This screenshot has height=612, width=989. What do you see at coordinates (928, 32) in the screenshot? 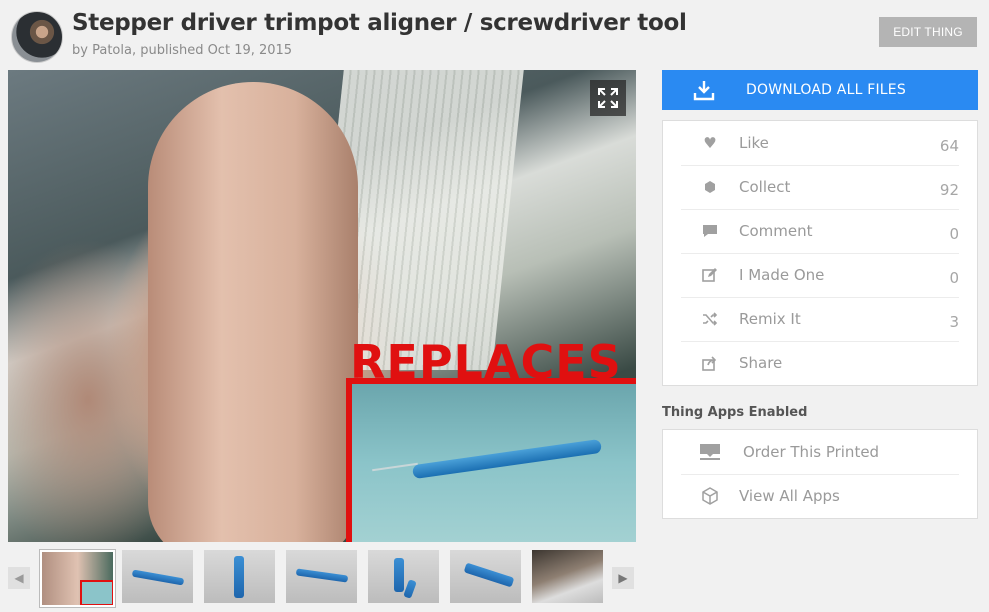
I see `edit-thing-button: EDIT THING` at bounding box center [928, 32].